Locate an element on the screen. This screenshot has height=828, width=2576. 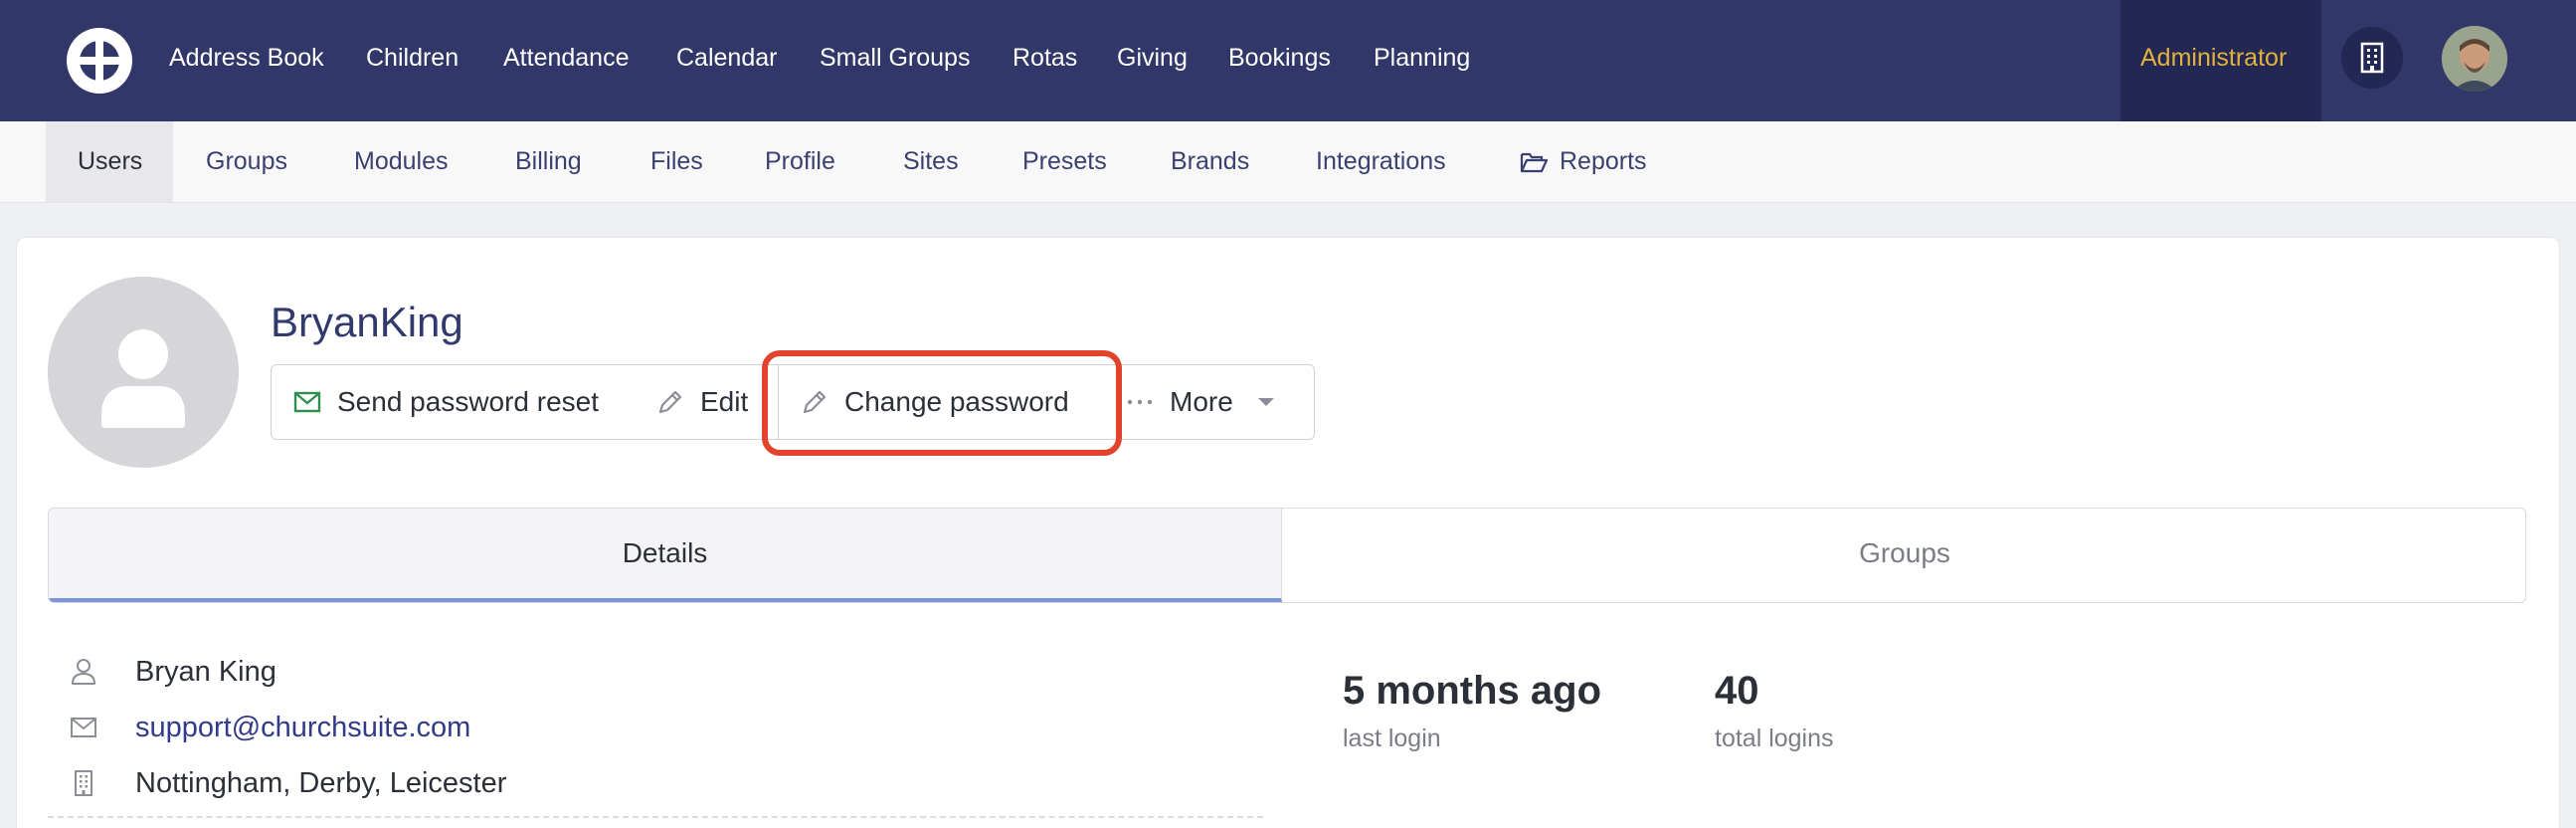
edit-label: Edit is located at coordinates (724, 401).